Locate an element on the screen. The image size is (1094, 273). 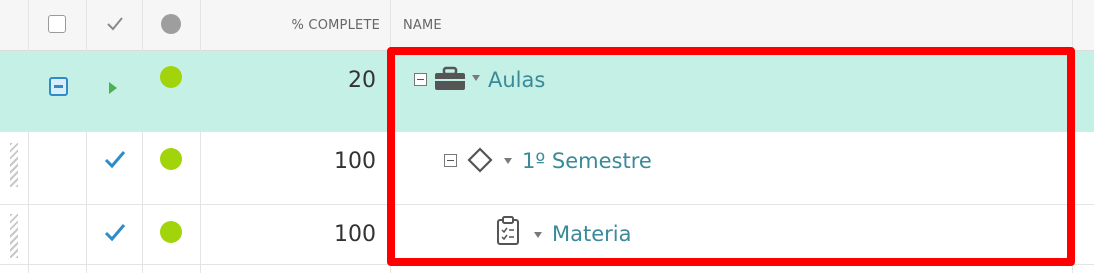
percent-complete-value: 20 is located at coordinates (362, 80).